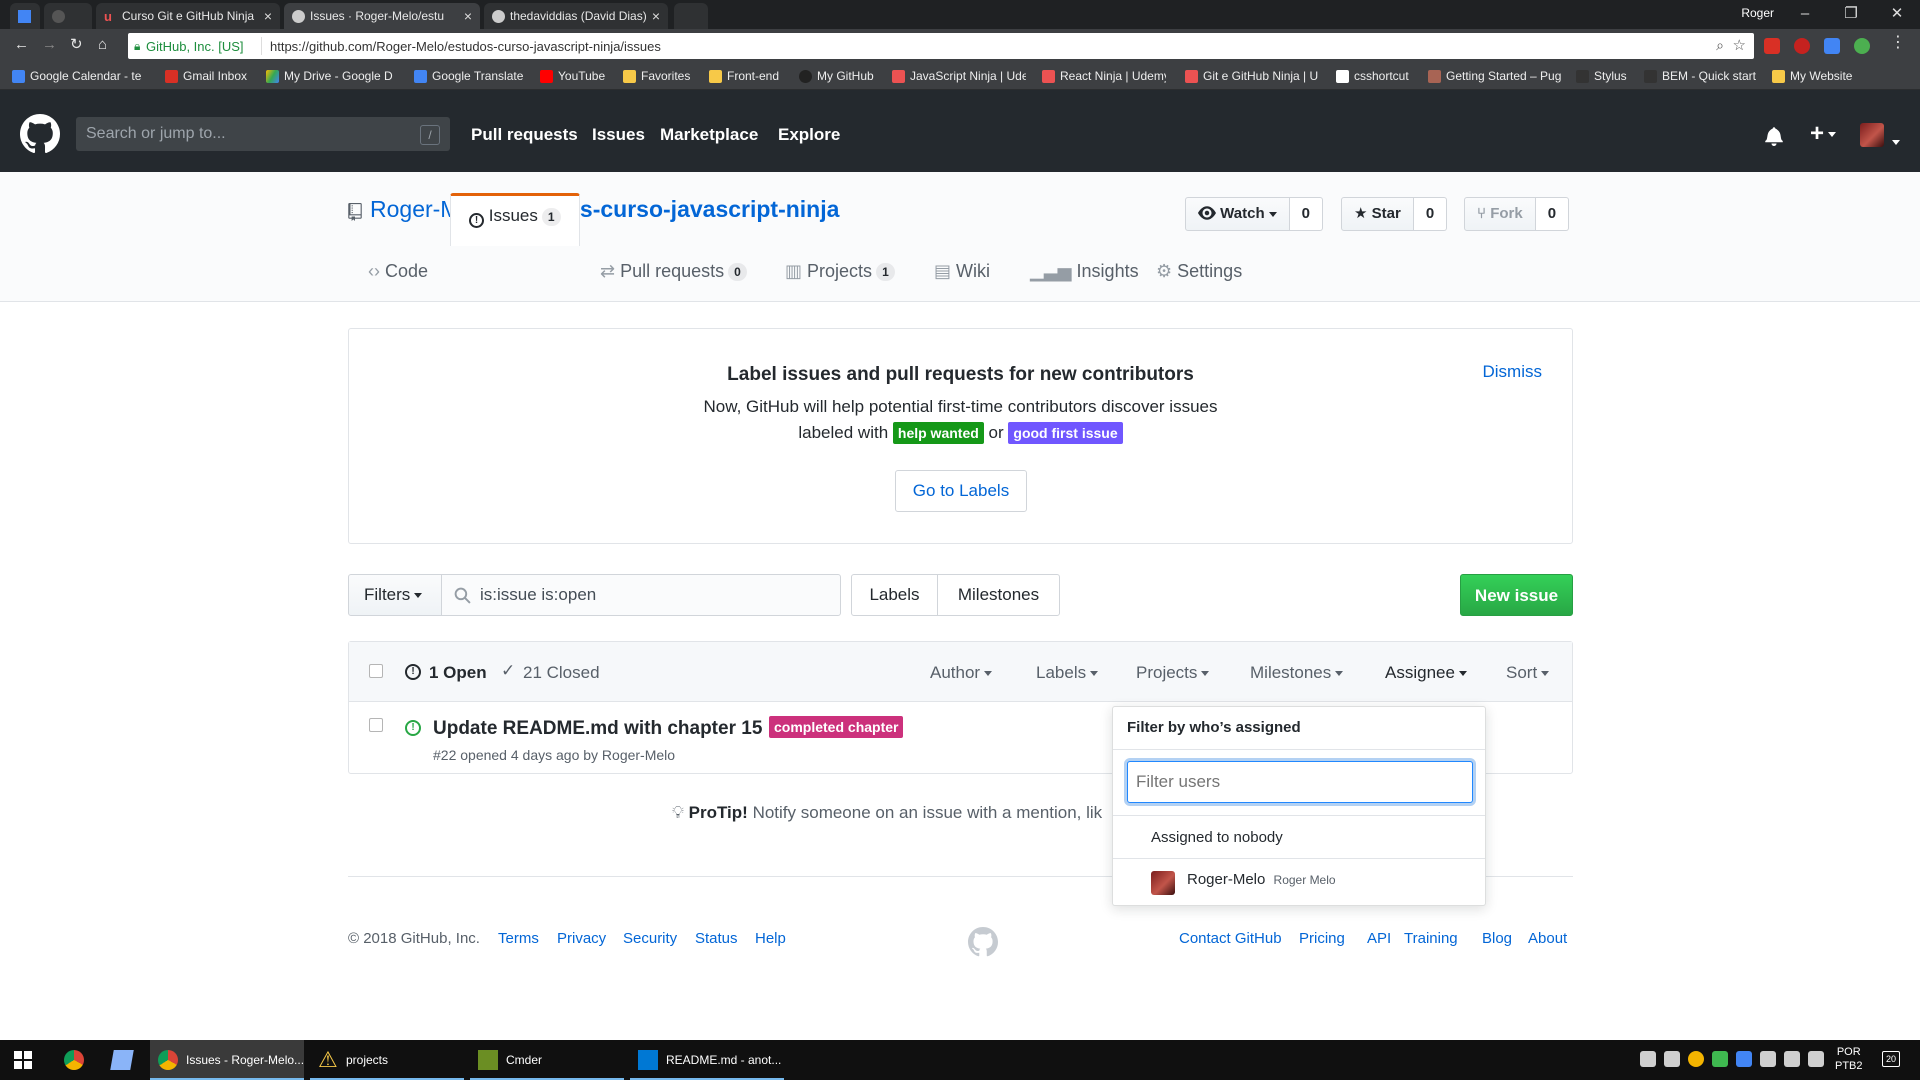 The height and width of the screenshot is (1080, 1920). Describe the element at coordinates (1495, 76) in the screenshot. I see `bookmark-pug: Getting Started – Pug` at that location.